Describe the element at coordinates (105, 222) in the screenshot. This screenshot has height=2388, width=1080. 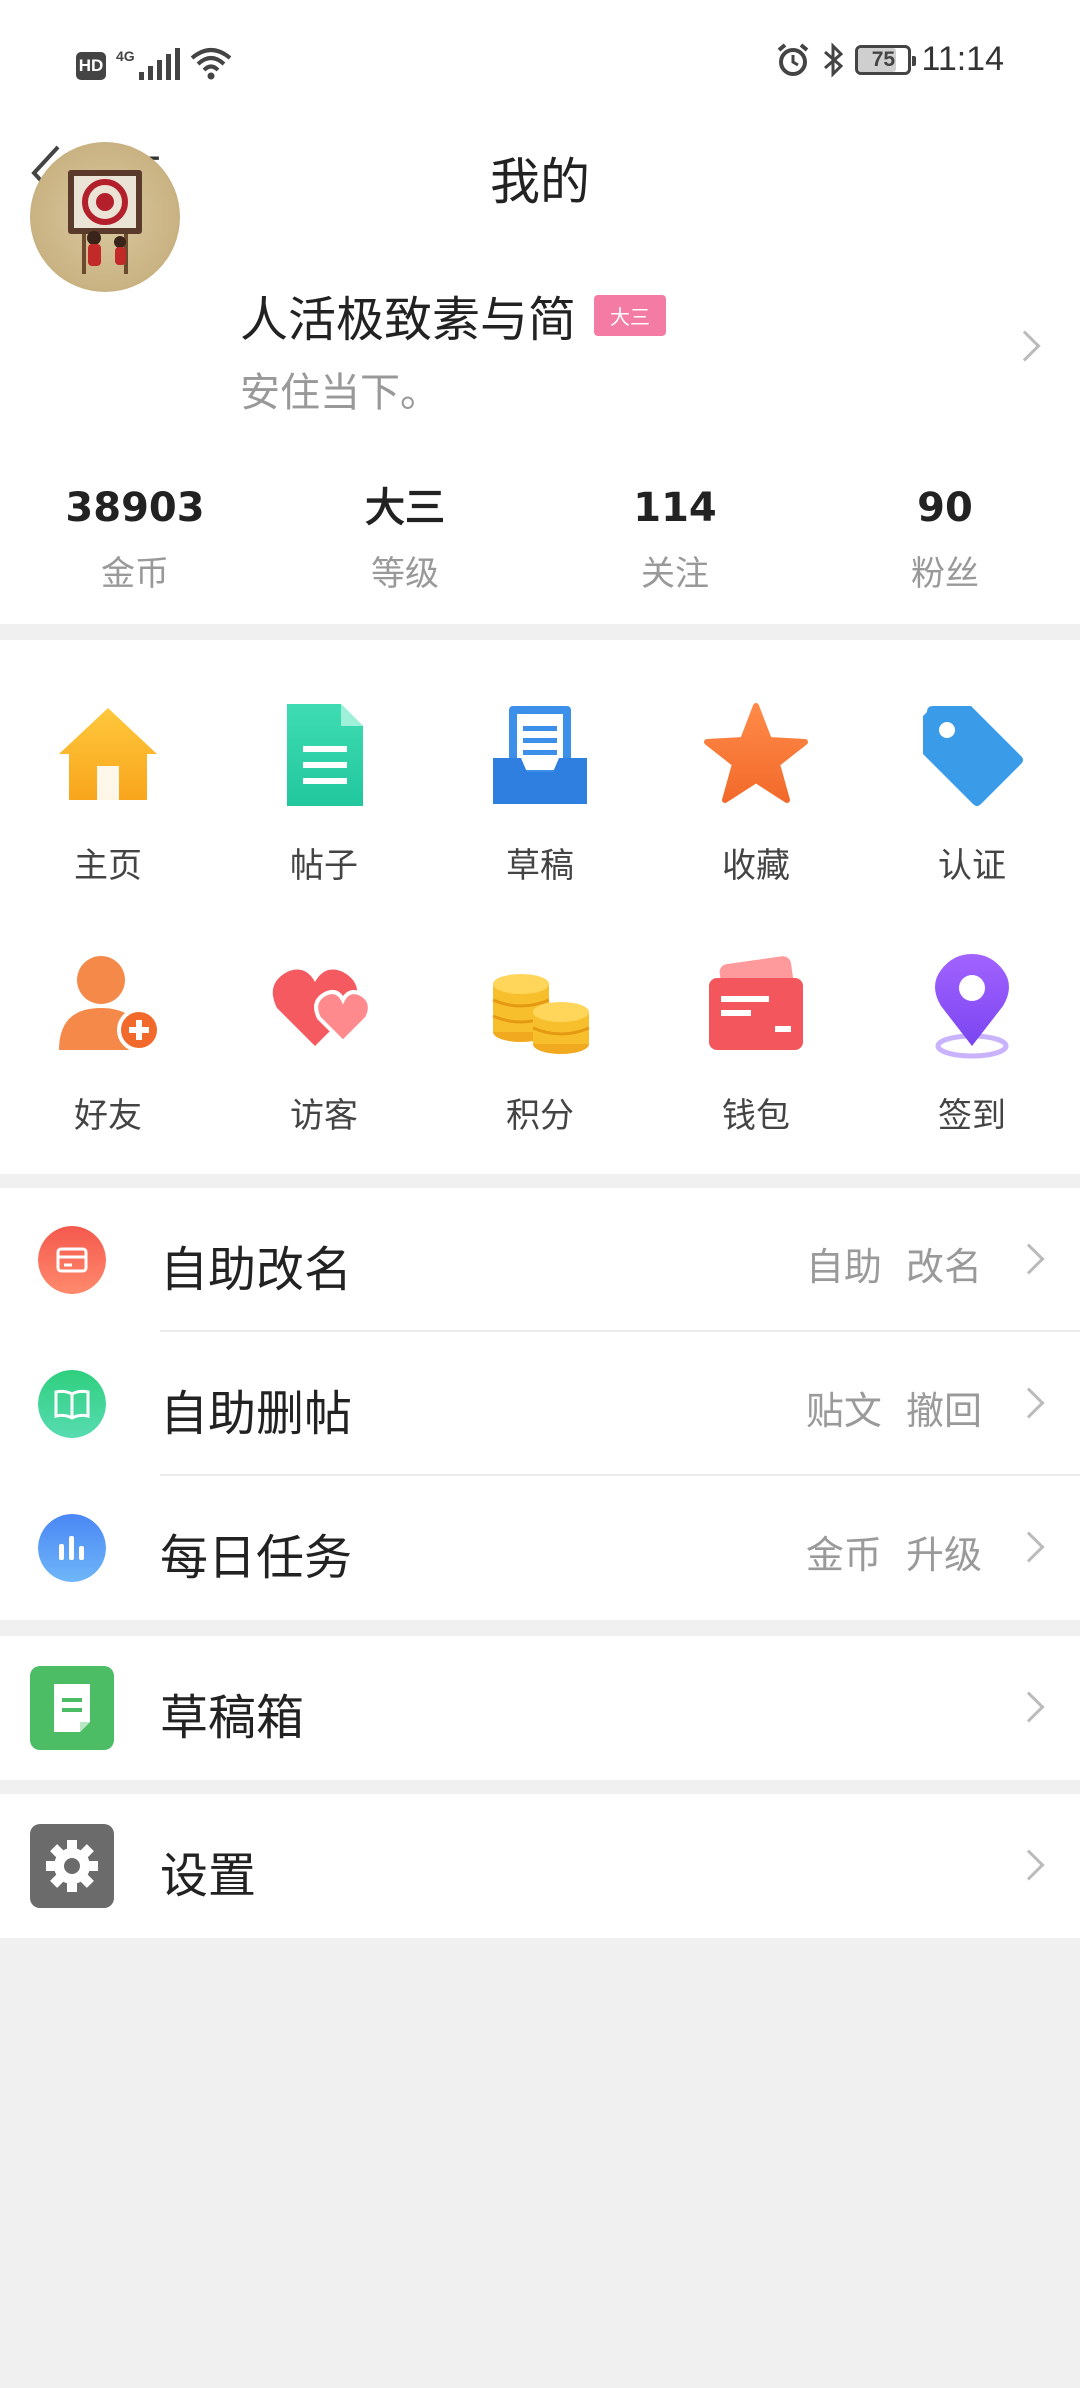
I see `avatar-image` at that location.